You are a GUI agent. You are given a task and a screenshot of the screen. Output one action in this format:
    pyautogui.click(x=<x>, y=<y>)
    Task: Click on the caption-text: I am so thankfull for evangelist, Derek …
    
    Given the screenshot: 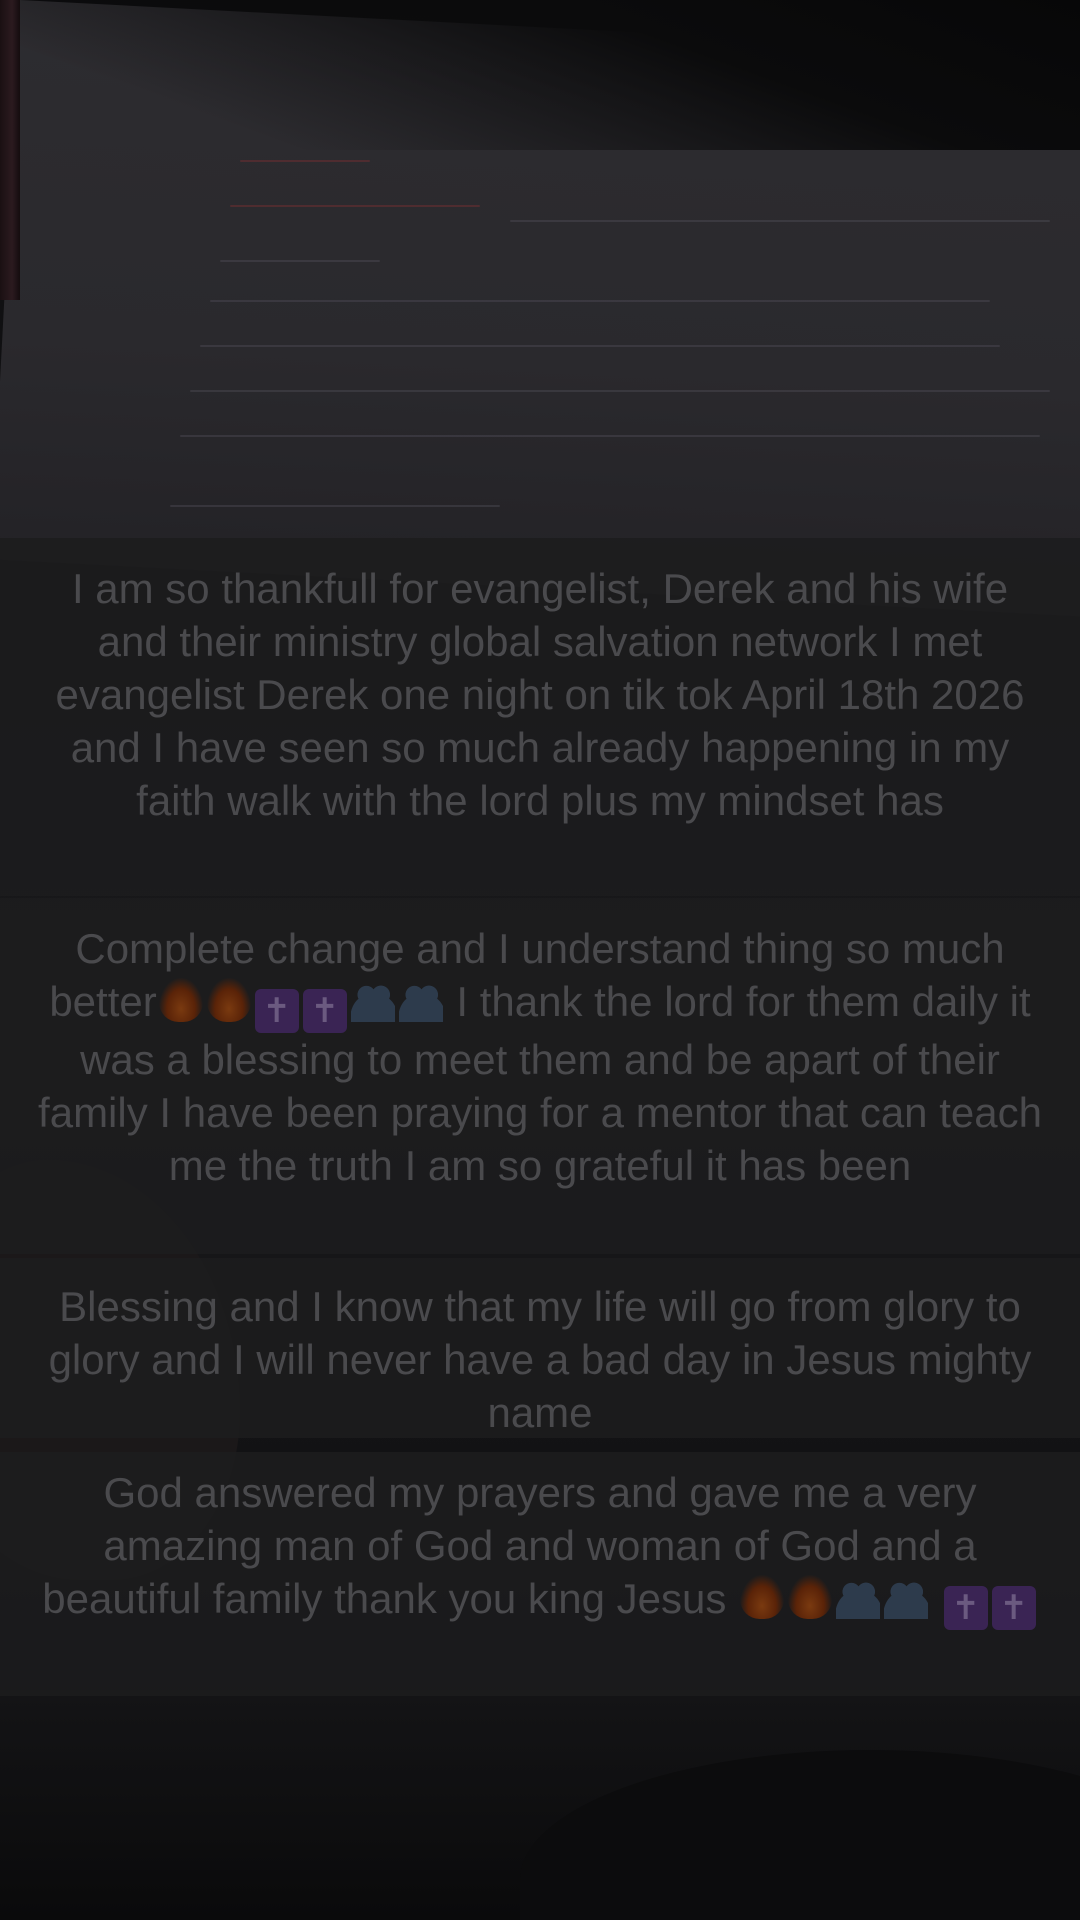 What is the action you would take?
    pyautogui.click(x=540, y=694)
    